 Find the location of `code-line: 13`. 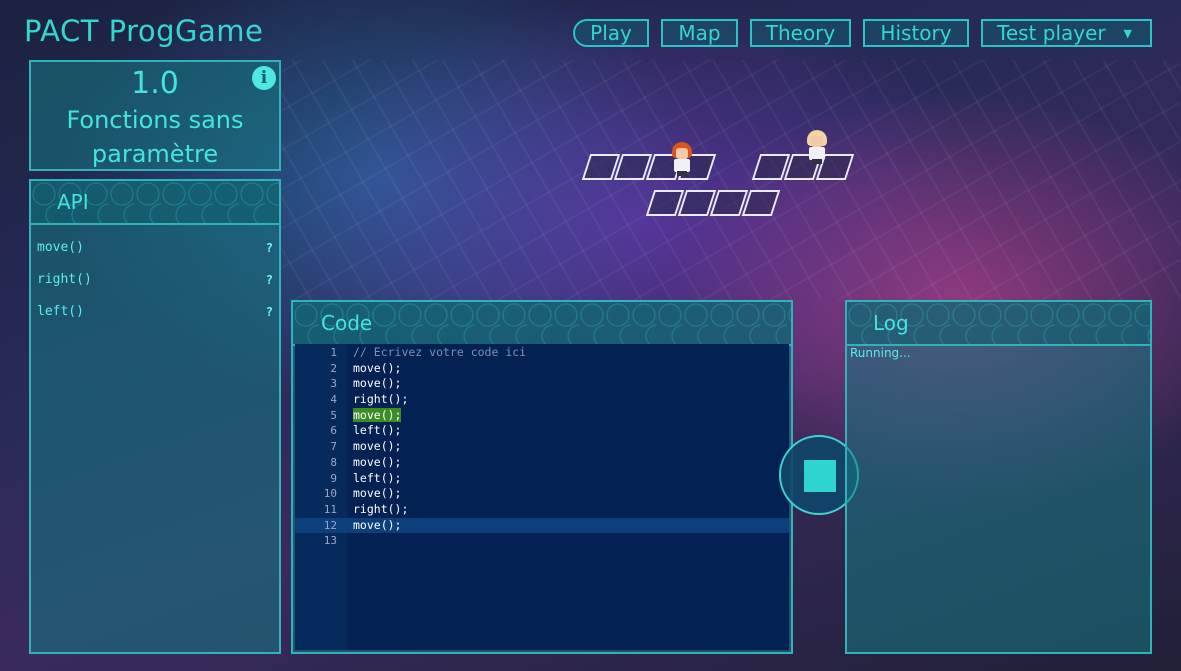

code-line: 13 is located at coordinates (542, 541).